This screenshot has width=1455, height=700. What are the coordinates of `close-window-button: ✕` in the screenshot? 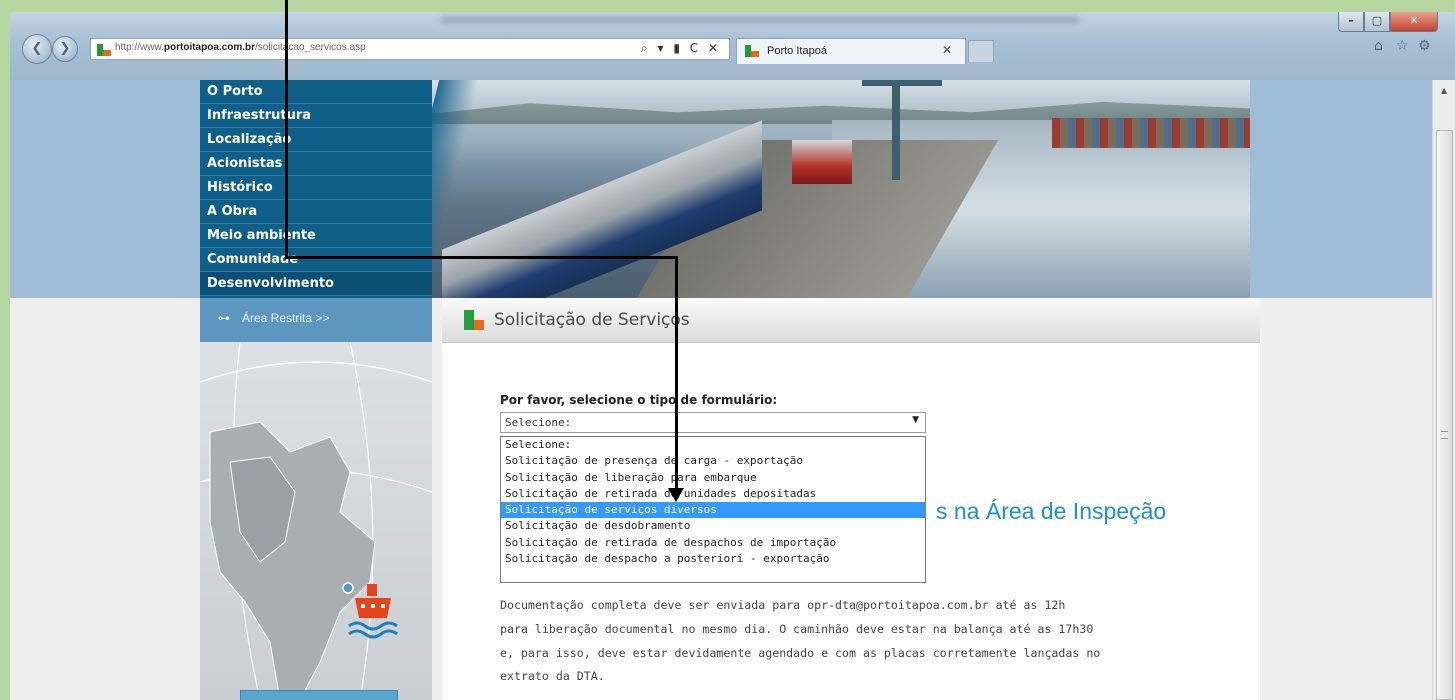 It's located at (1414, 22).